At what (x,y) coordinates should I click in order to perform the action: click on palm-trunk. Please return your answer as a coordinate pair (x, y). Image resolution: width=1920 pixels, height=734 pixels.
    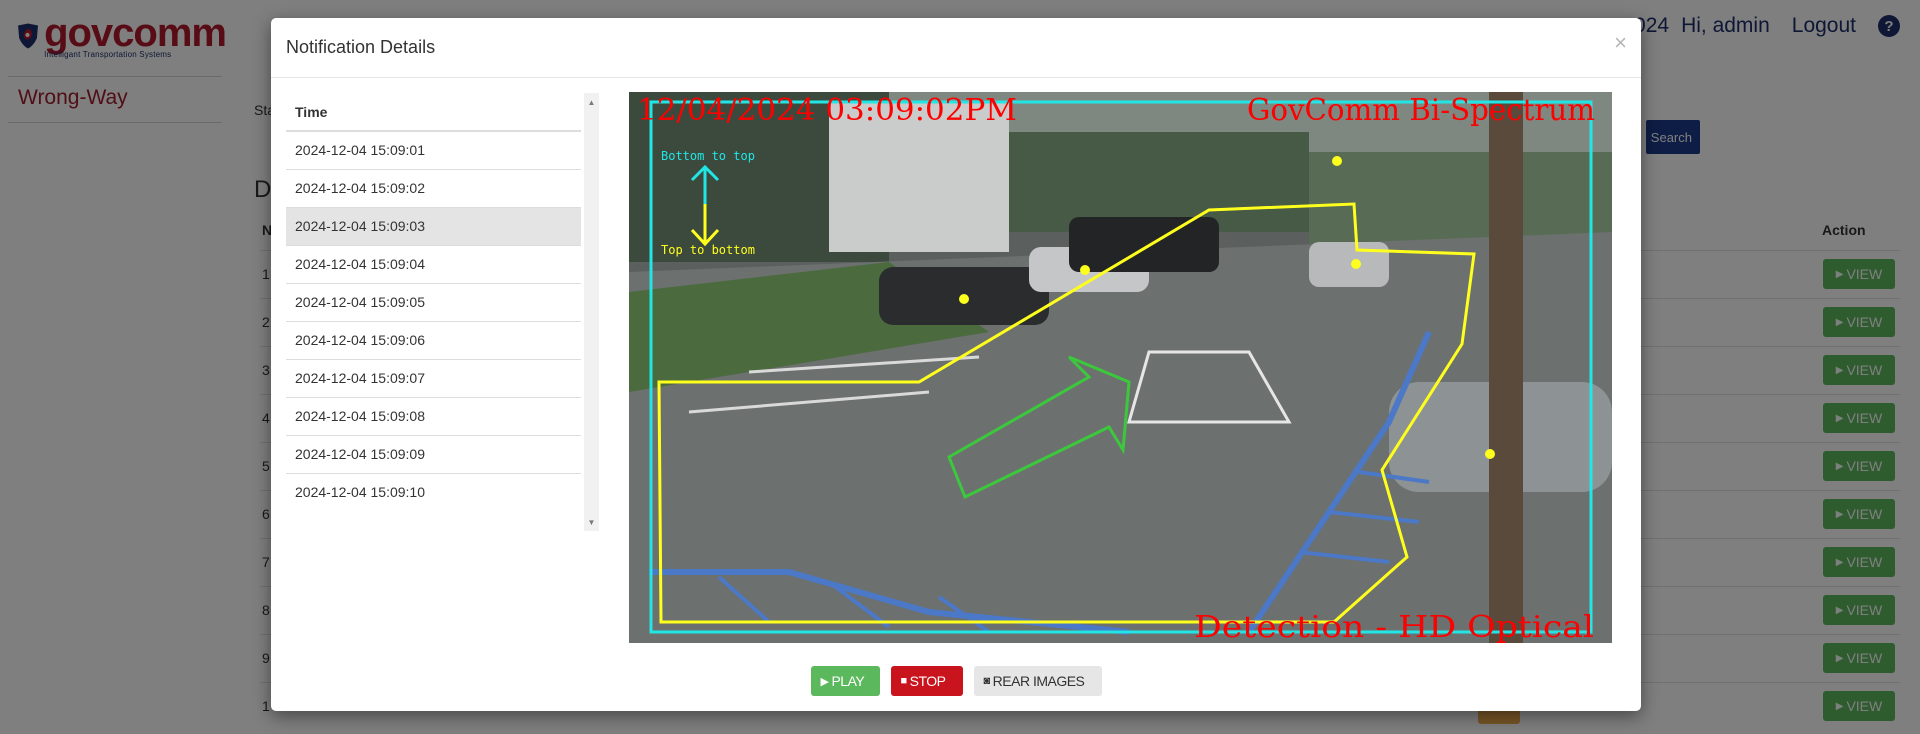
    Looking at the image, I should click on (1506, 367).